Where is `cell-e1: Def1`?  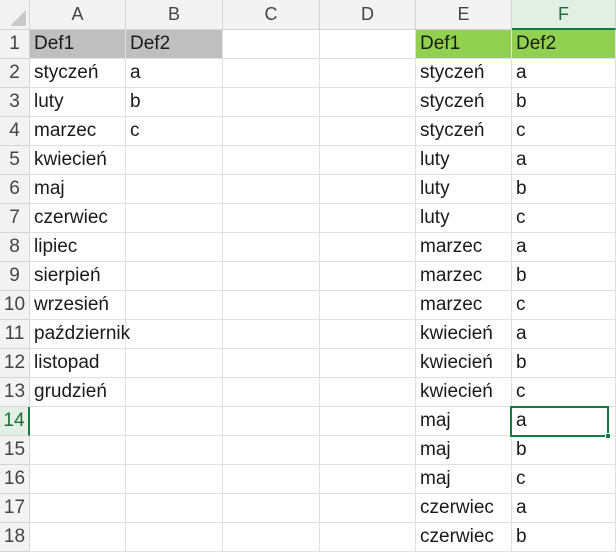 cell-e1: Def1 is located at coordinates (464, 44).